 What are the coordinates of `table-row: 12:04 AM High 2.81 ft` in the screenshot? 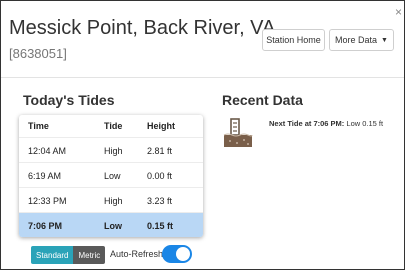 It's located at (111, 150).